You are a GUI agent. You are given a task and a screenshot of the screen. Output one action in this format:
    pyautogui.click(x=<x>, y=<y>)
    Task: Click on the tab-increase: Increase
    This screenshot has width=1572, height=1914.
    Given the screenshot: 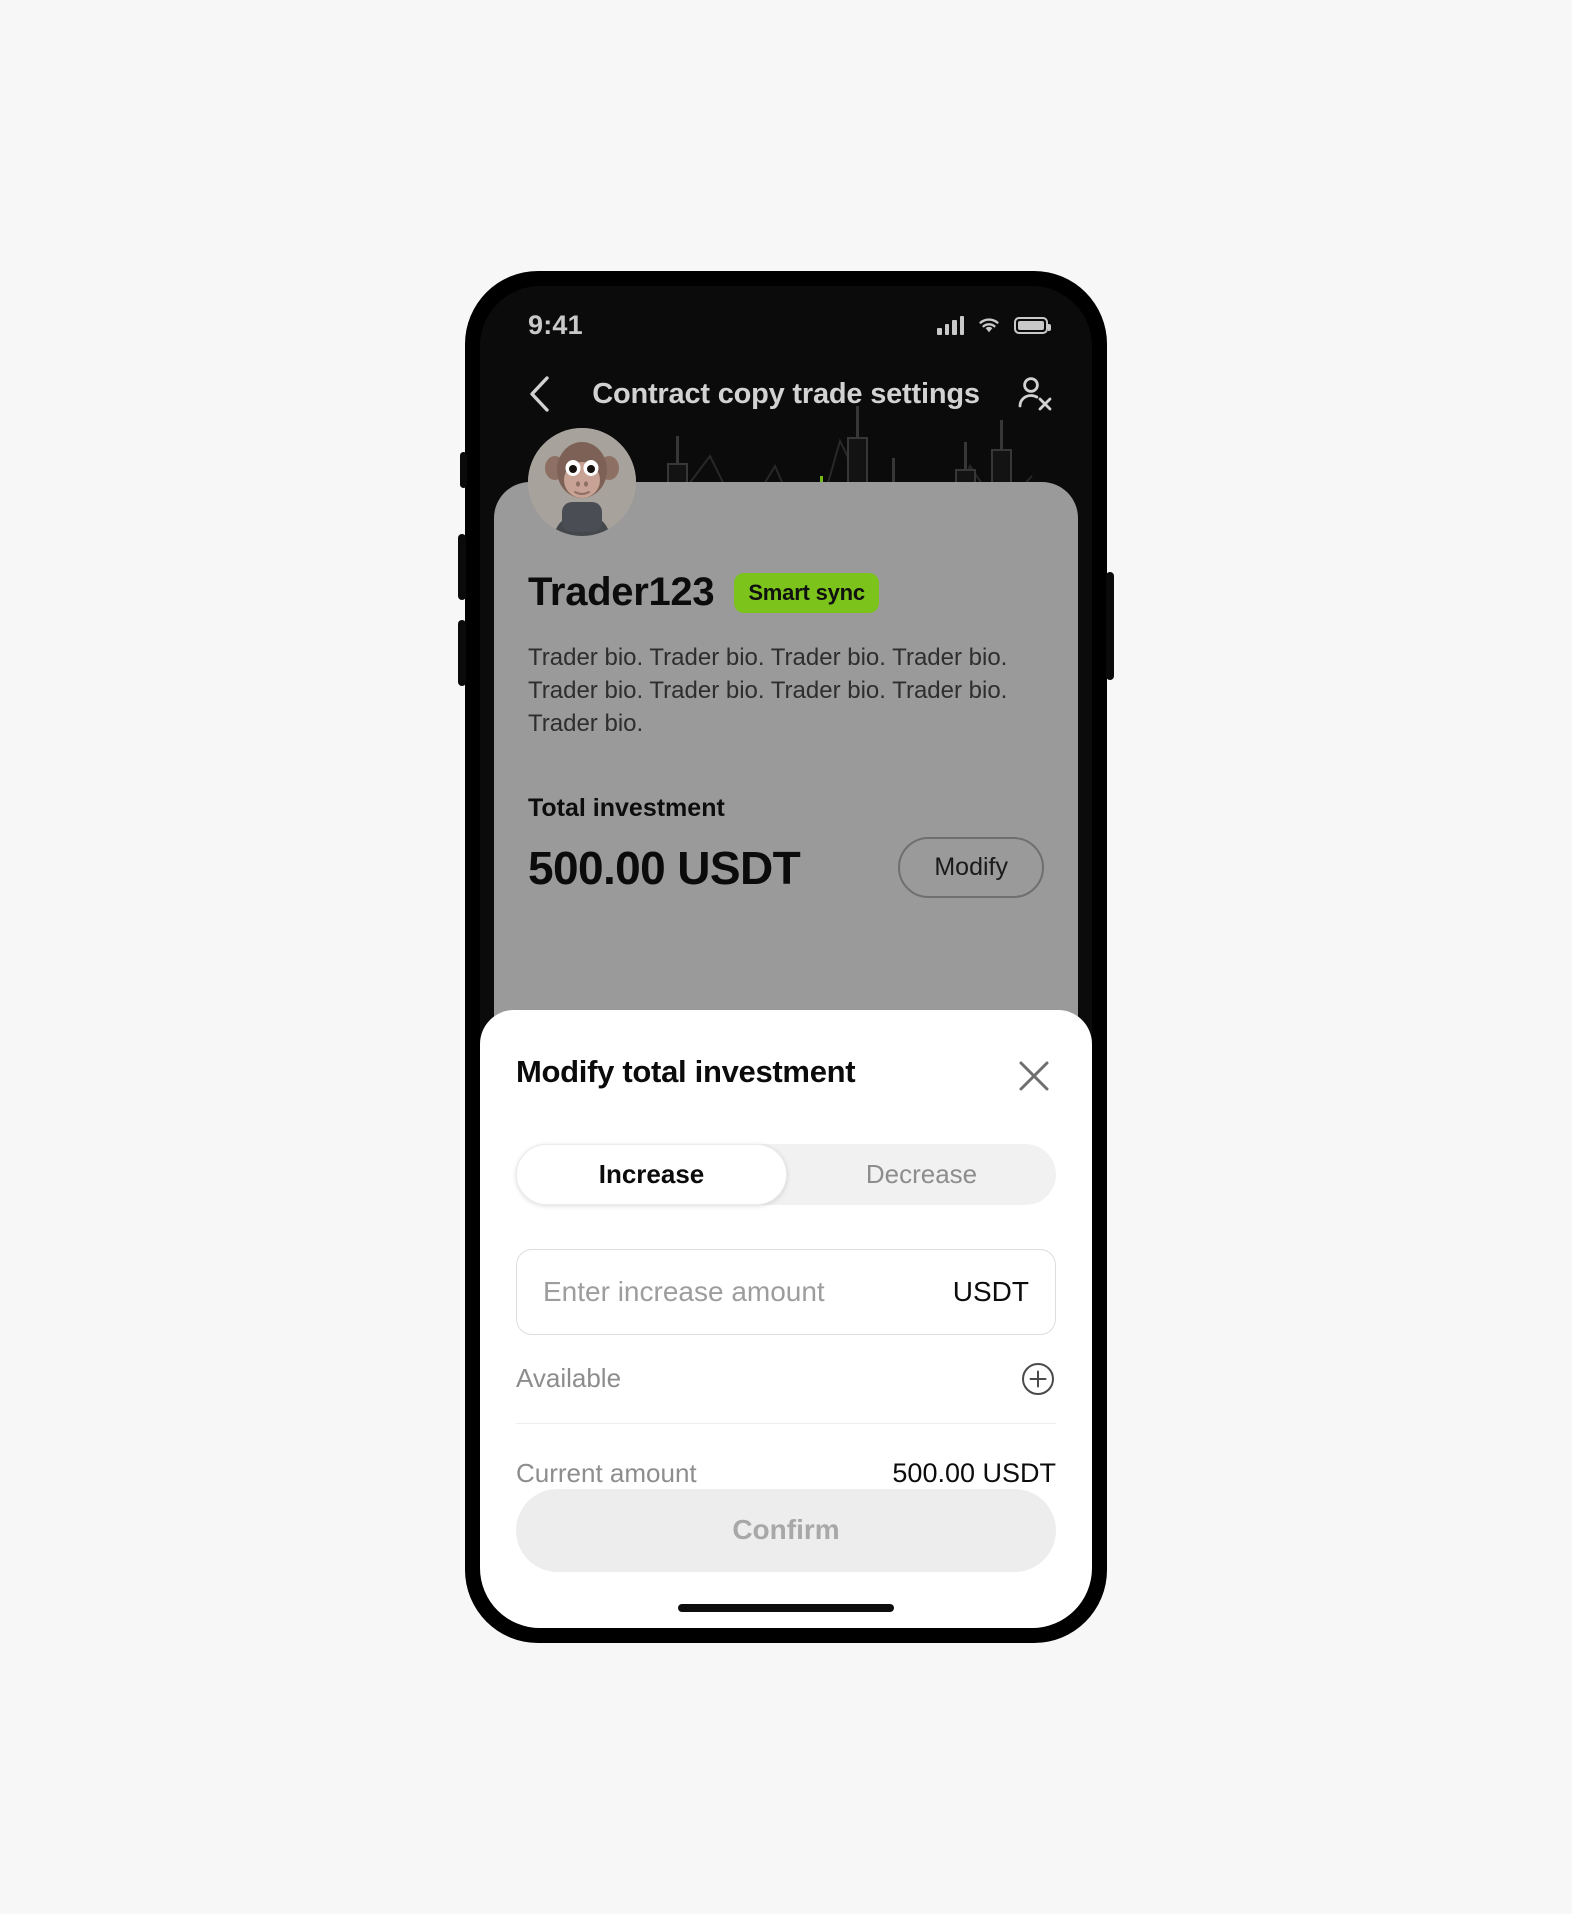 What is the action you would take?
    pyautogui.click(x=651, y=1175)
    